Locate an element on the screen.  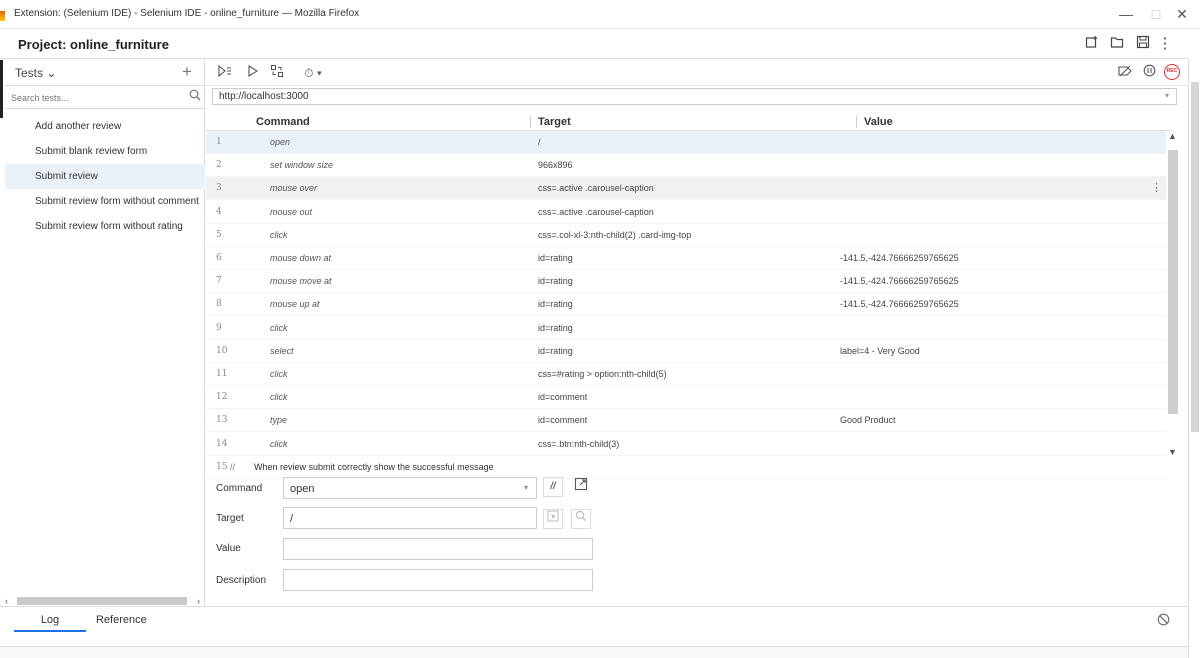
table-row: 11 click css=#rating > option:nth-child(5) is located at coordinates (686, 374).